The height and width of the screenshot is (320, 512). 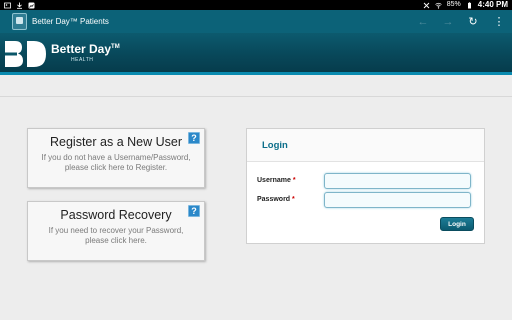 What do you see at coordinates (82, 60) in the screenshot?
I see `brand-subtitle: HEALTH` at bounding box center [82, 60].